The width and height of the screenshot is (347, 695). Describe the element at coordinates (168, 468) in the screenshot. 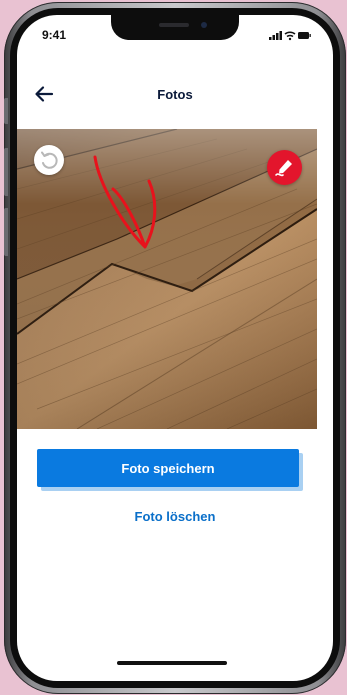

I see `save-photo-button: Foto speichern` at that location.